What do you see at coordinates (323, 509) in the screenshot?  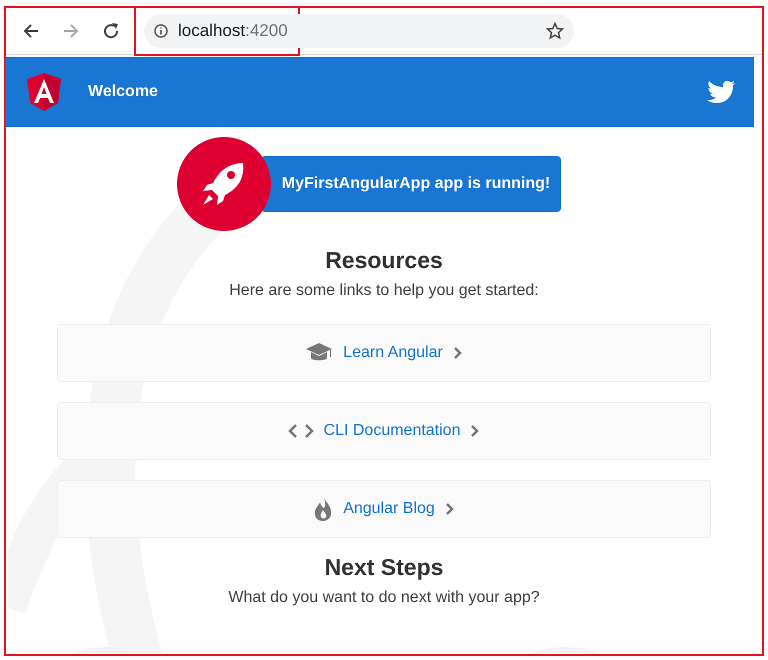 I see `flame-icon` at bounding box center [323, 509].